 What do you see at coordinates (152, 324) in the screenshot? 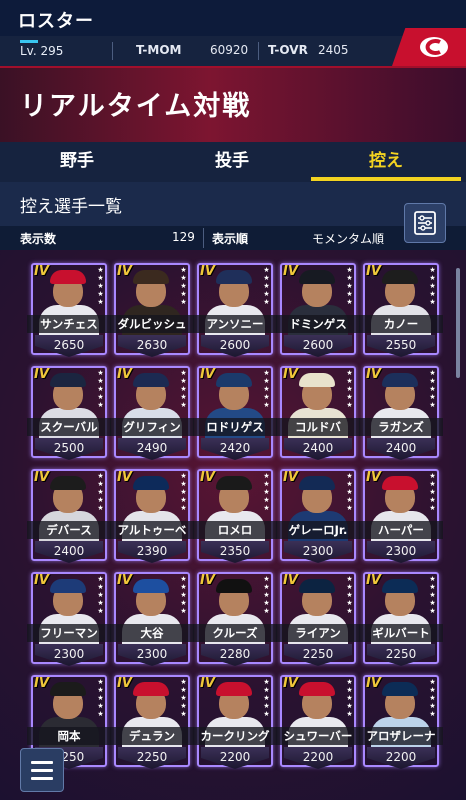
I see `player-name: ダルビッシュ` at bounding box center [152, 324].